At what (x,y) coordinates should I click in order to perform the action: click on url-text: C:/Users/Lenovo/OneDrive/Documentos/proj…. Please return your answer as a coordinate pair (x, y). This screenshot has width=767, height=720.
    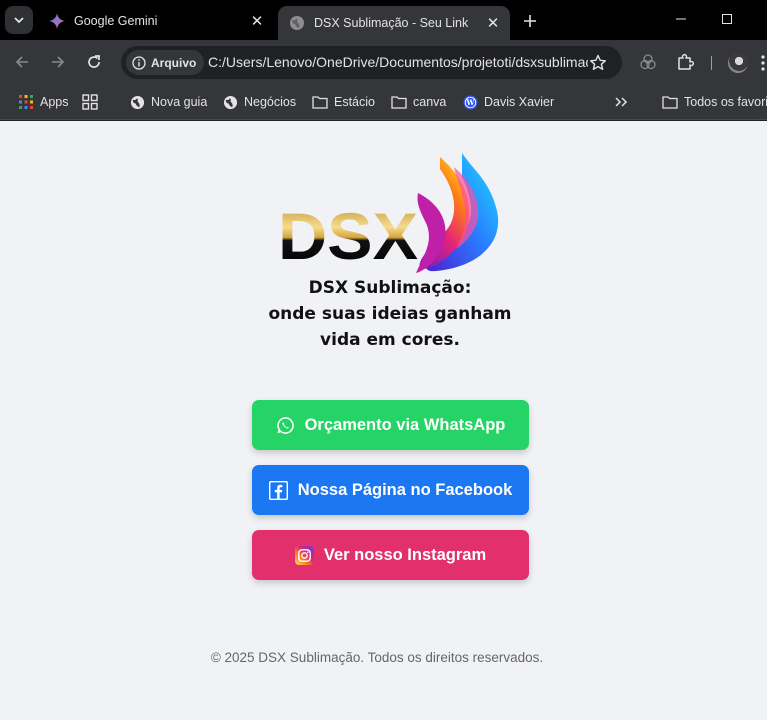
    Looking at the image, I should click on (398, 62).